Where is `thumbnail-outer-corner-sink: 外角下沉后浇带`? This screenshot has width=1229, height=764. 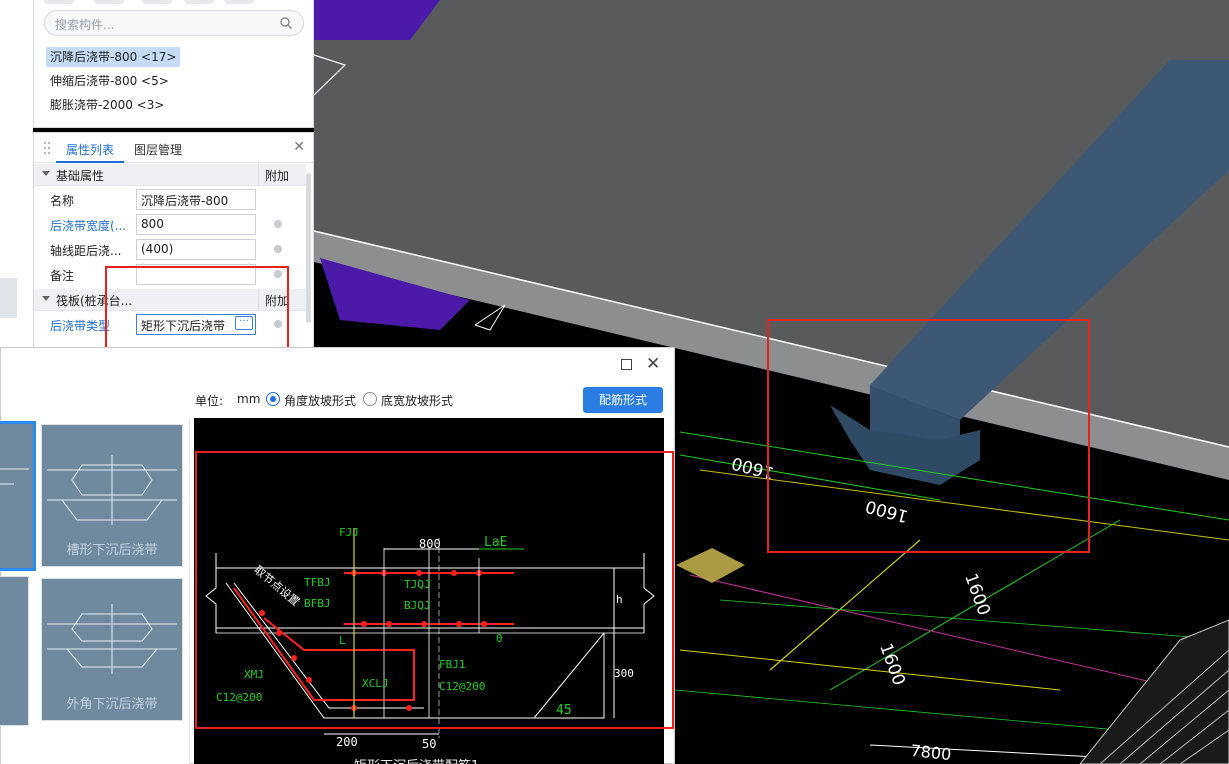 thumbnail-outer-corner-sink: 外角下沉后浇带 is located at coordinates (112, 649).